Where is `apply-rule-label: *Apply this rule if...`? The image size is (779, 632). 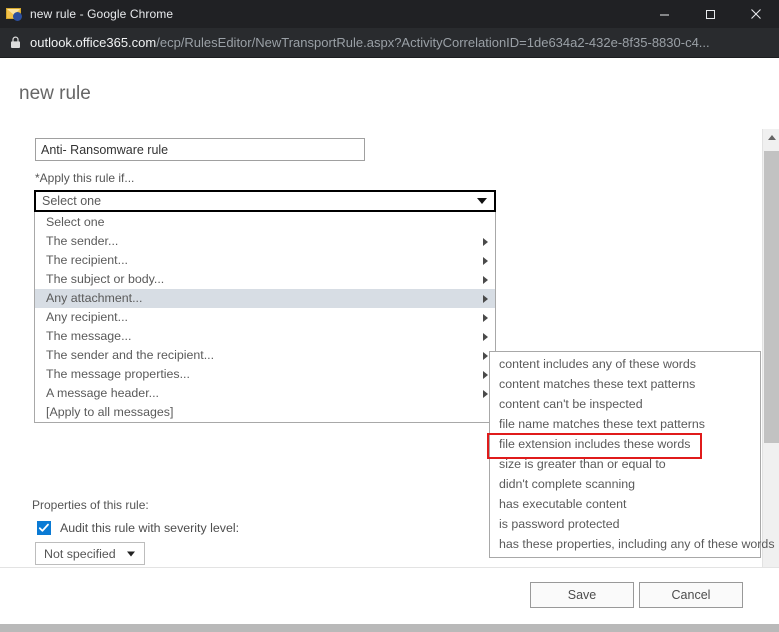 apply-rule-label: *Apply this rule if... is located at coordinates (85, 178).